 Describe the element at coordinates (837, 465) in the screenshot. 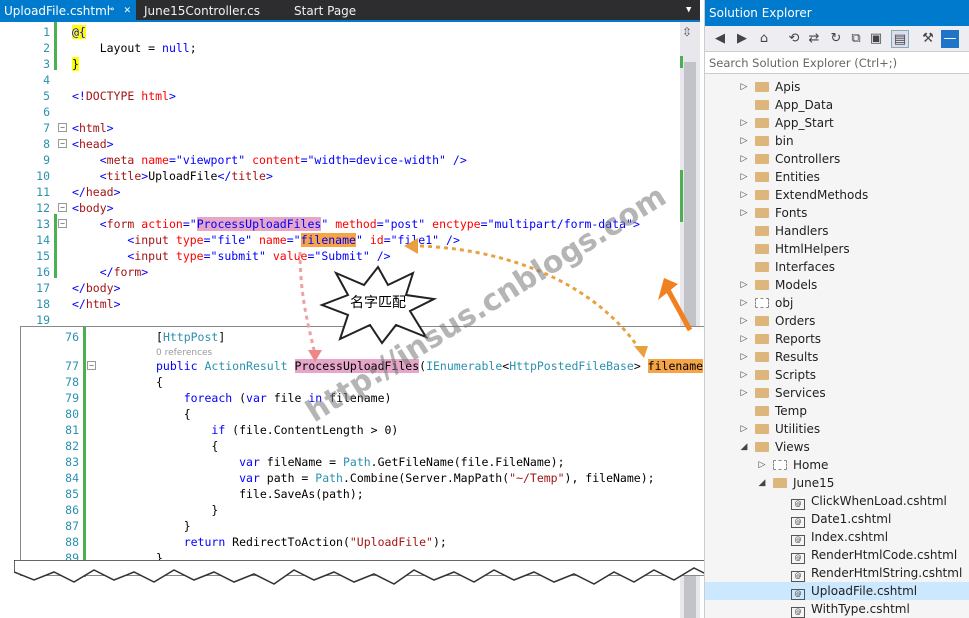

I see `tree-item: ▷ Home` at that location.